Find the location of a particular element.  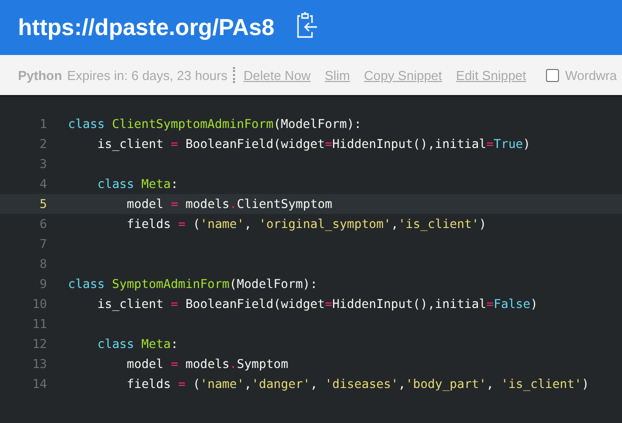

line-number: 2 is located at coordinates (42, 144).